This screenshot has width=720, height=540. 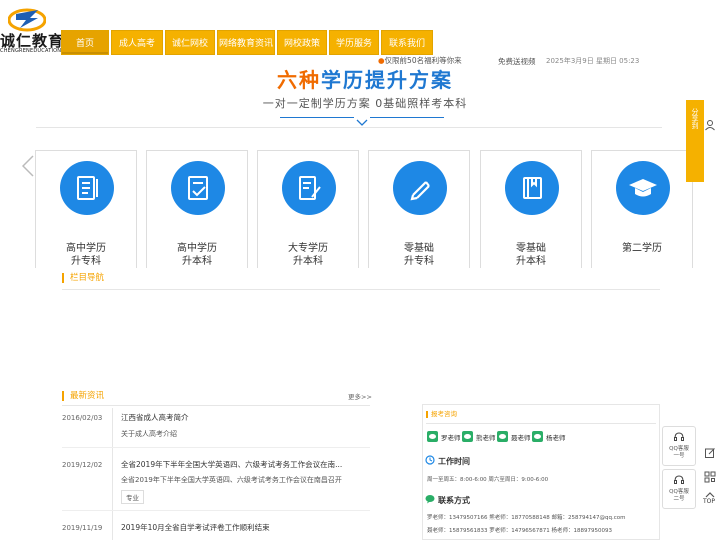 I want to click on edit-icon, so click(x=710, y=451).